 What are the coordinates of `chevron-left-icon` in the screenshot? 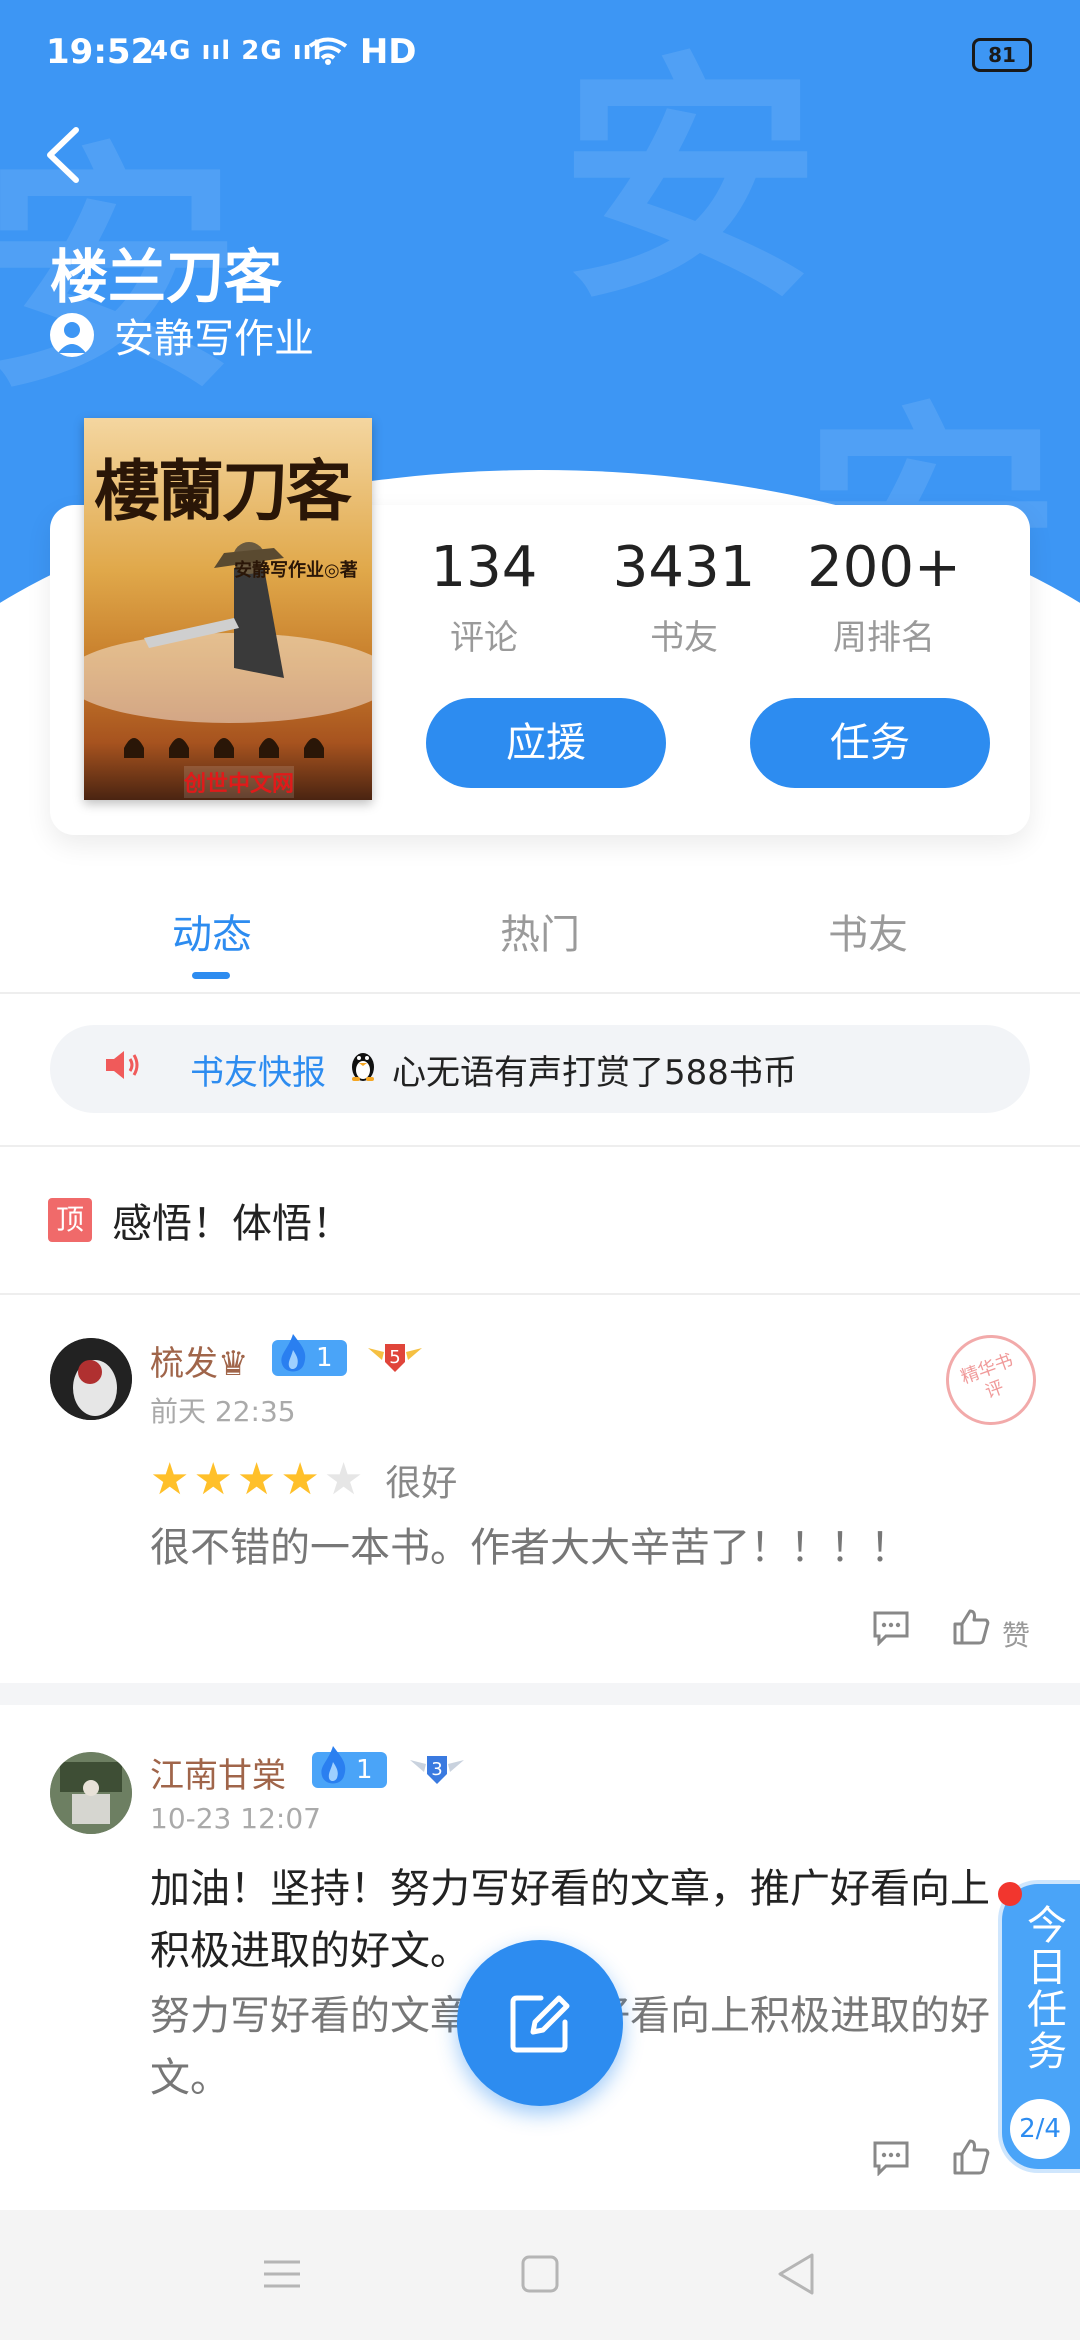 It's located at (63, 155).